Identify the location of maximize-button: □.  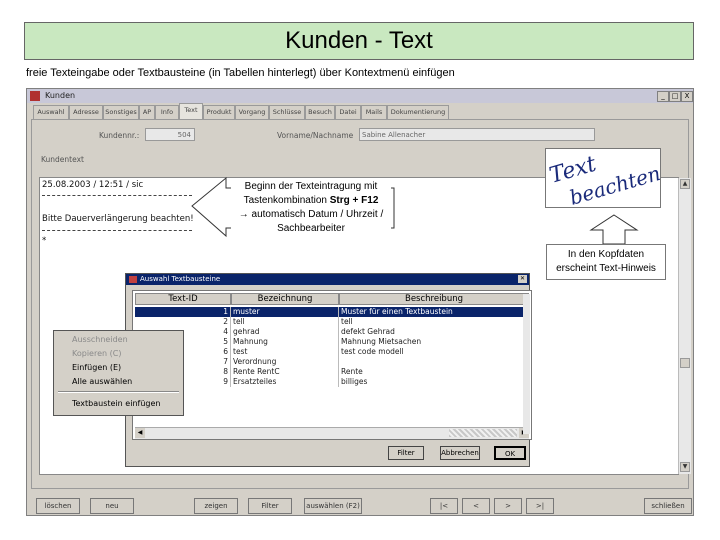
(675, 96).